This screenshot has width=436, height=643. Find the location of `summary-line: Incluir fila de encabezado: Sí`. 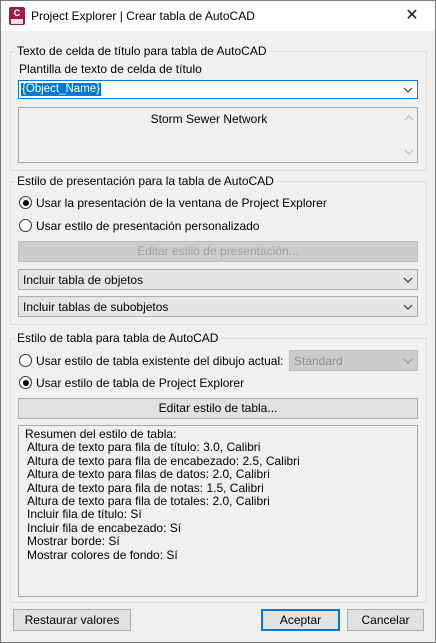

summary-line: Incluir fila de encabezado: Sí is located at coordinates (104, 527).